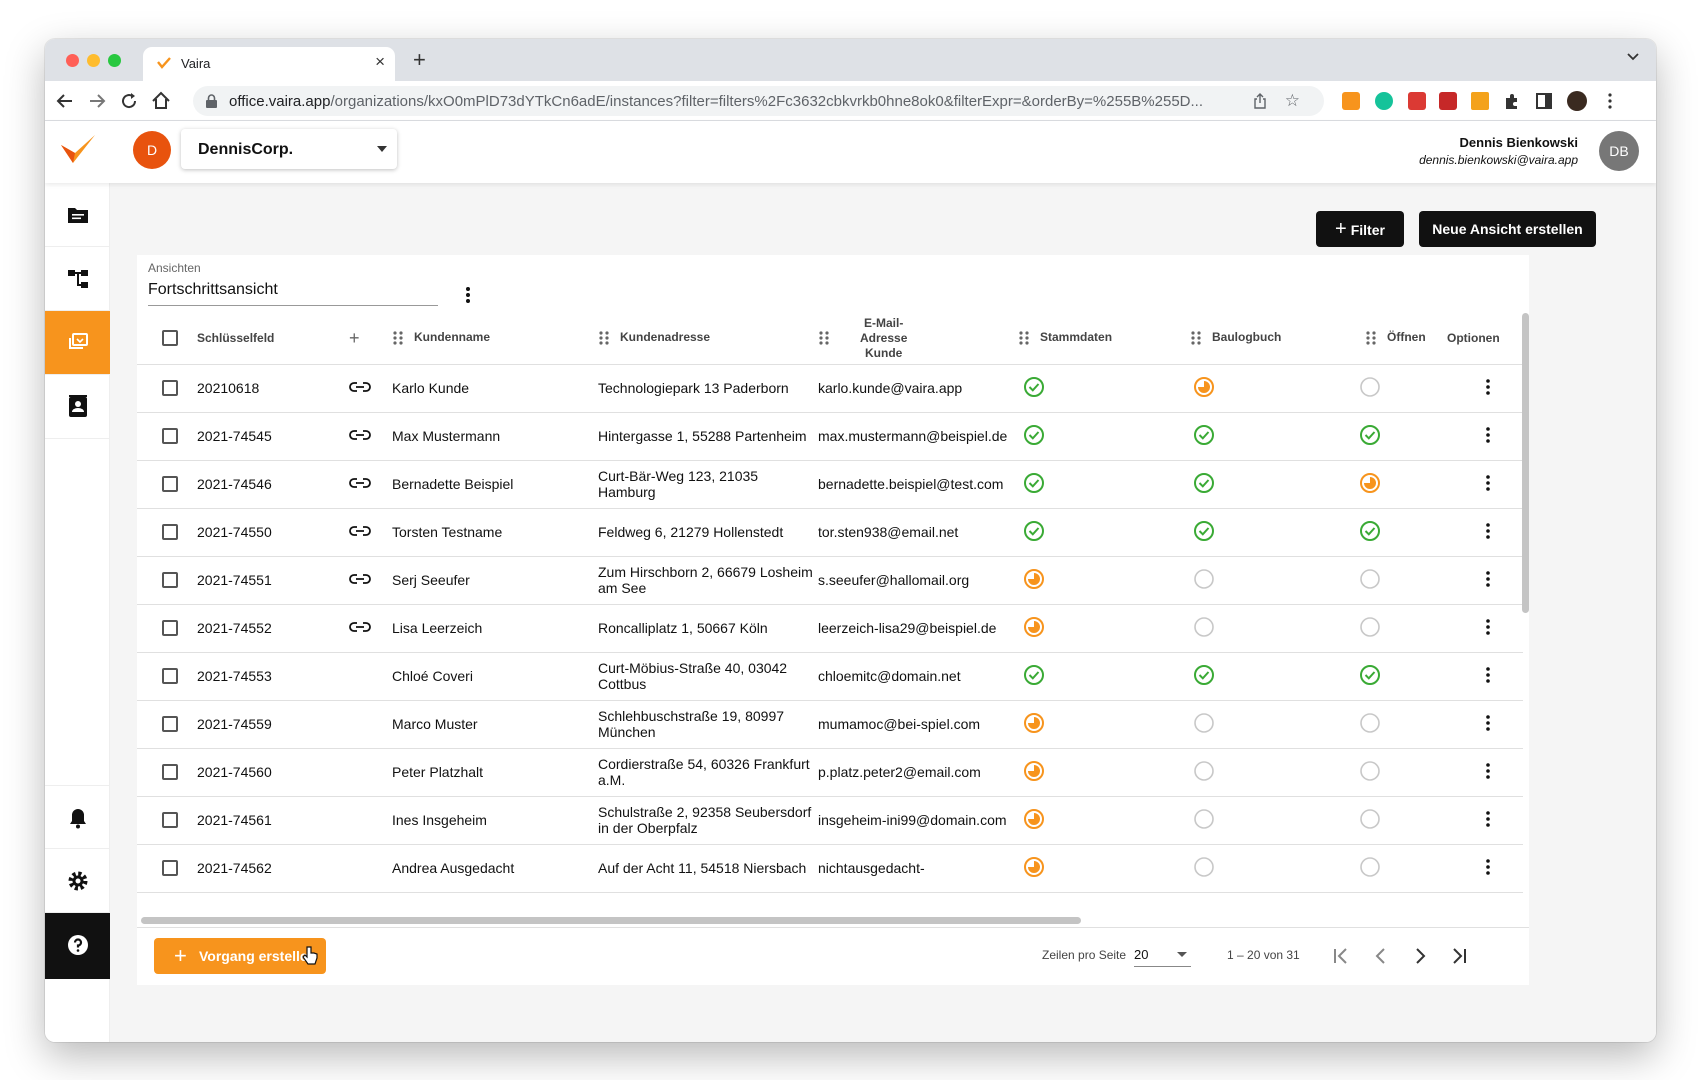 Image resolution: width=1700 pixels, height=1080 pixels. Describe the element at coordinates (240, 956) in the screenshot. I see `create-instance-button: + Vorgang erstellen` at that location.